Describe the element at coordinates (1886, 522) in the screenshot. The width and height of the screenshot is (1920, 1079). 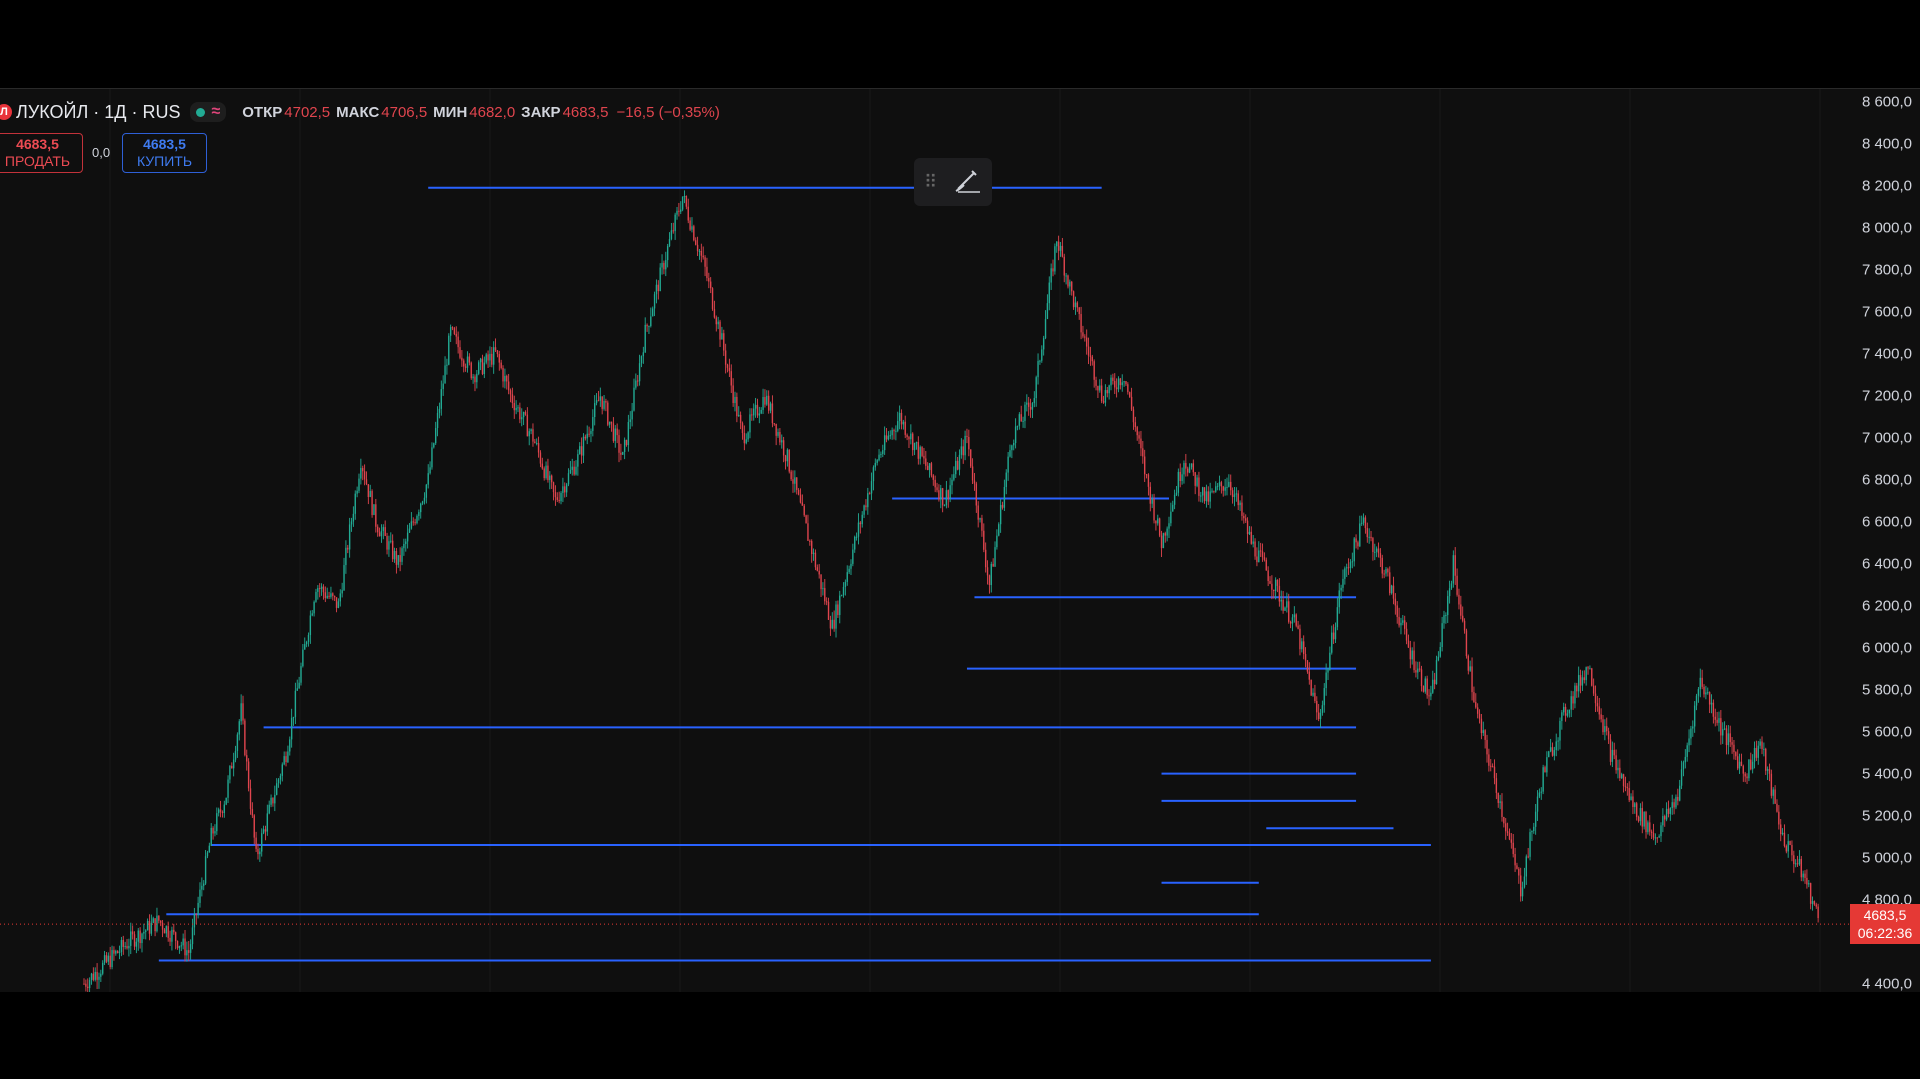
I see `price-axis-label: 6 600,0` at that location.